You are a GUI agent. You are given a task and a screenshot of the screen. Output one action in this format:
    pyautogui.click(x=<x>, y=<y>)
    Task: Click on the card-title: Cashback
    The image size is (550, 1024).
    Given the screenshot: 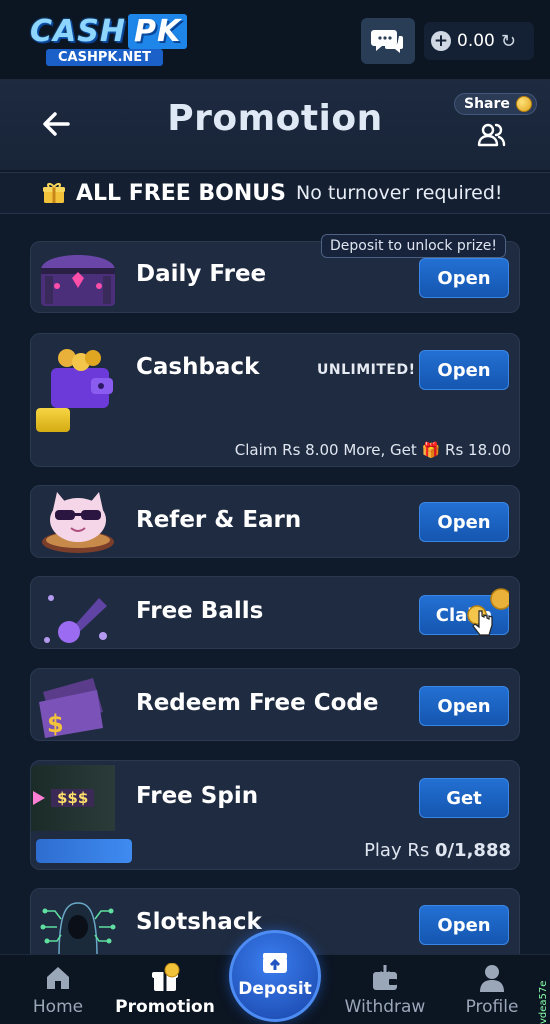 What is the action you would take?
    pyautogui.click(x=198, y=367)
    